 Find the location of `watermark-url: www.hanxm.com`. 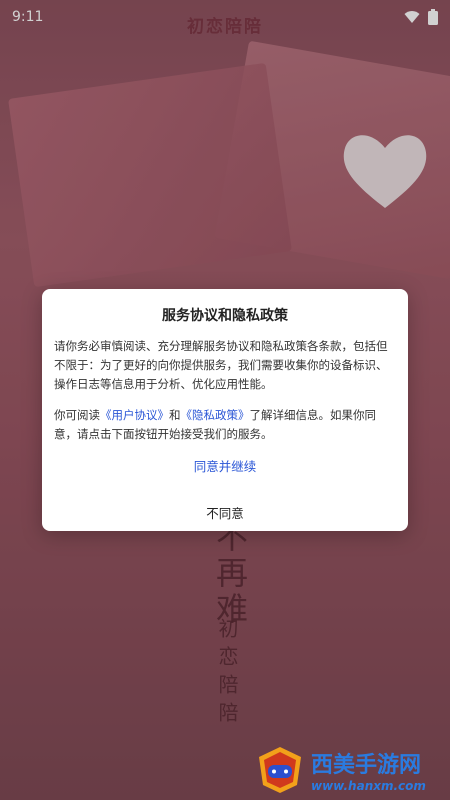

watermark-url: www.hanxm.com is located at coordinates (368, 786).